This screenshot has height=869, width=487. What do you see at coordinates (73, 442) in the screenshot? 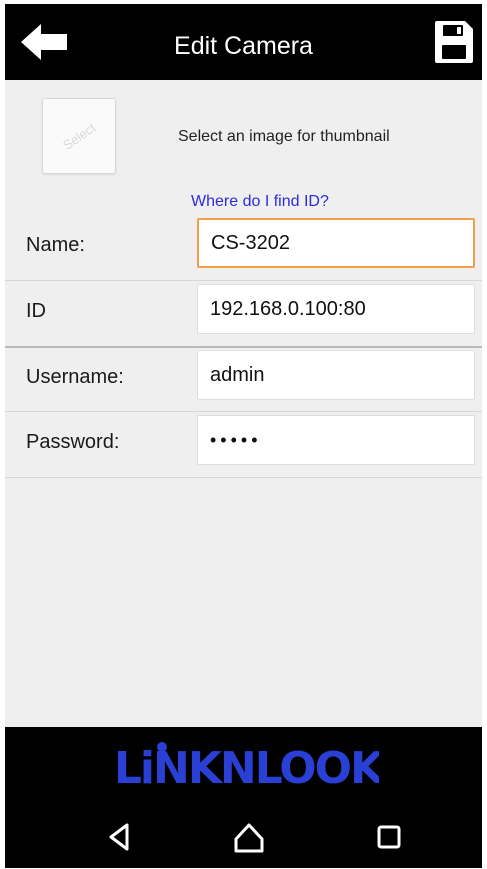
I see `password-label: Password:` at bounding box center [73, 442].